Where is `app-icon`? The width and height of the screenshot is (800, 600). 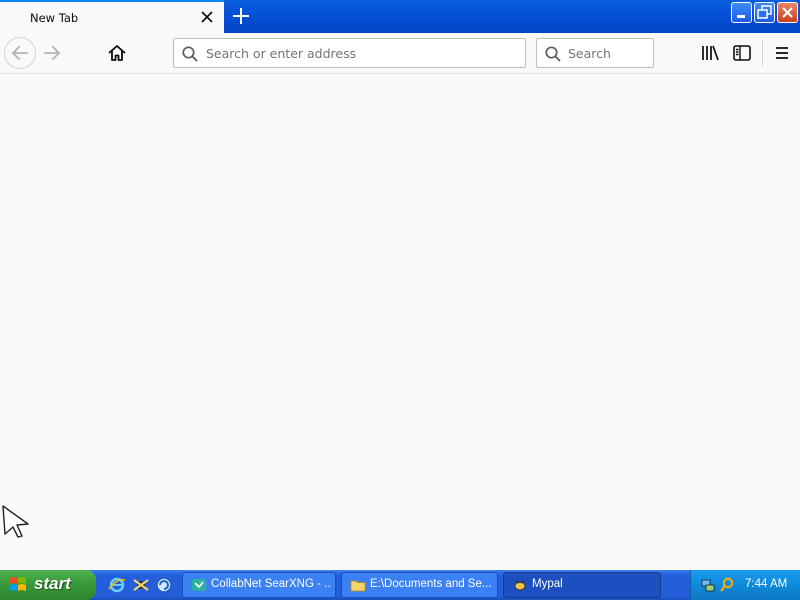
app-icon is located at coordinates (199, 585).